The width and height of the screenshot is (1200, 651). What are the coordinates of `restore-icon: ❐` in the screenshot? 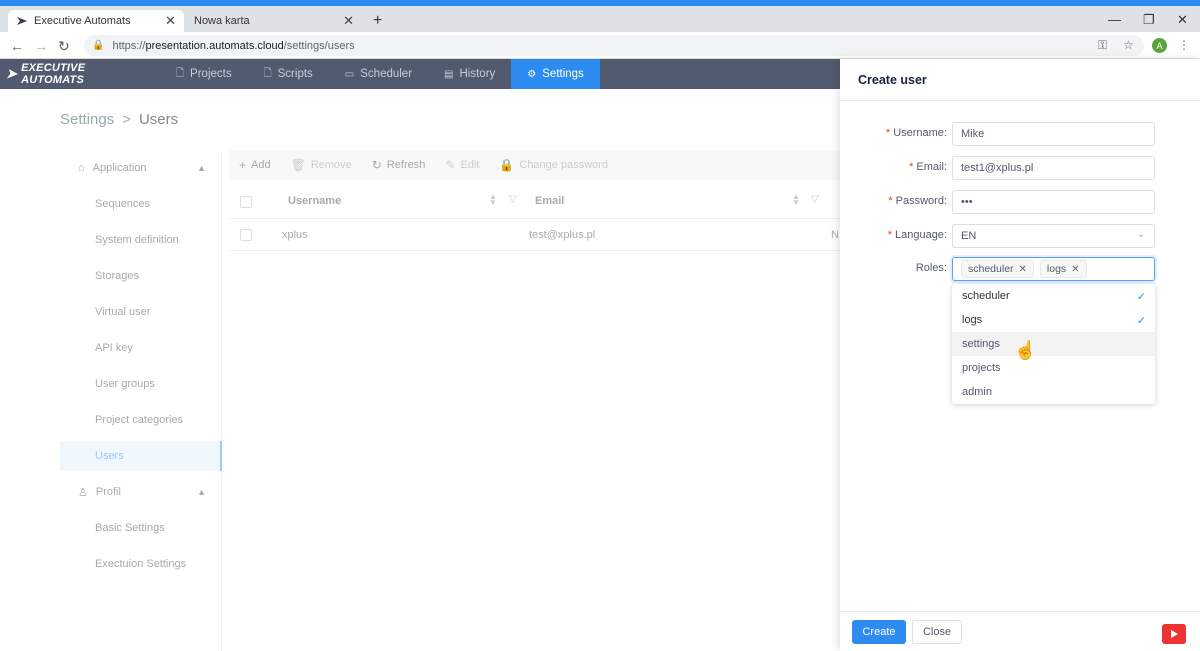 It's located at (1149, 20).